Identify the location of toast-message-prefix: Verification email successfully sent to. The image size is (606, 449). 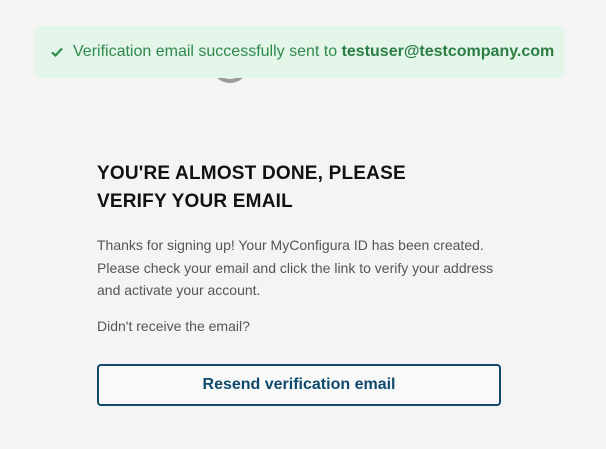
(207, 51).